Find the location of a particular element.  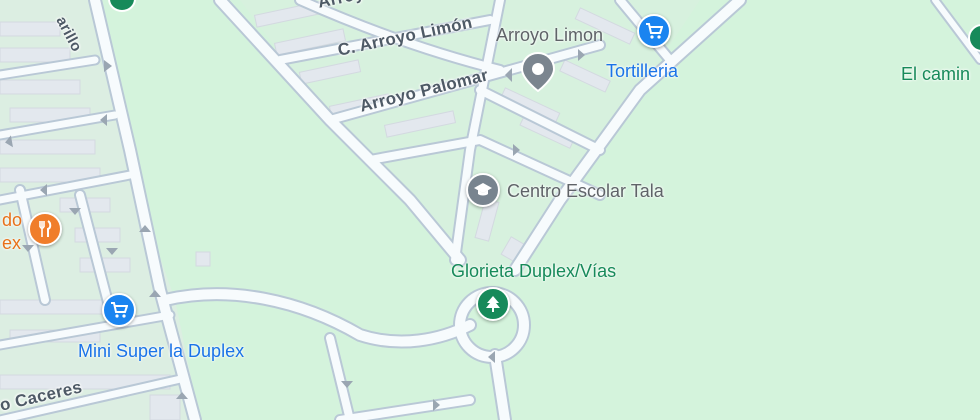

place-label-arroyo-limon: Arroyo Limon is located at coordinates (549, 35).